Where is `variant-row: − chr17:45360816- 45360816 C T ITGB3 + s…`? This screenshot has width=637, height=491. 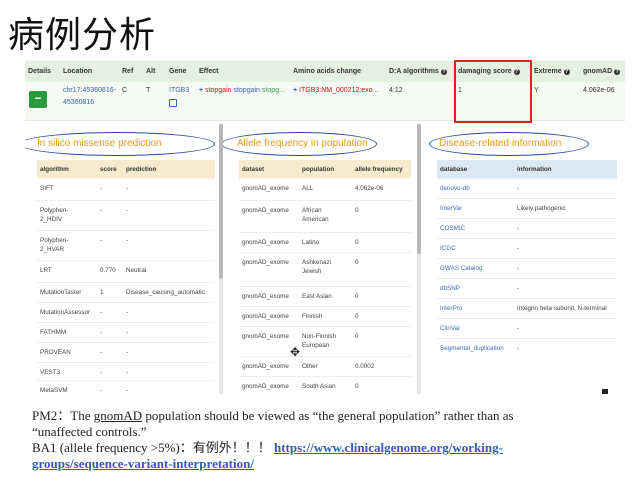
variant-row: − chr17:45360816- 45360816 C T ITGB3 + s… is located at coordinates (325, 101).